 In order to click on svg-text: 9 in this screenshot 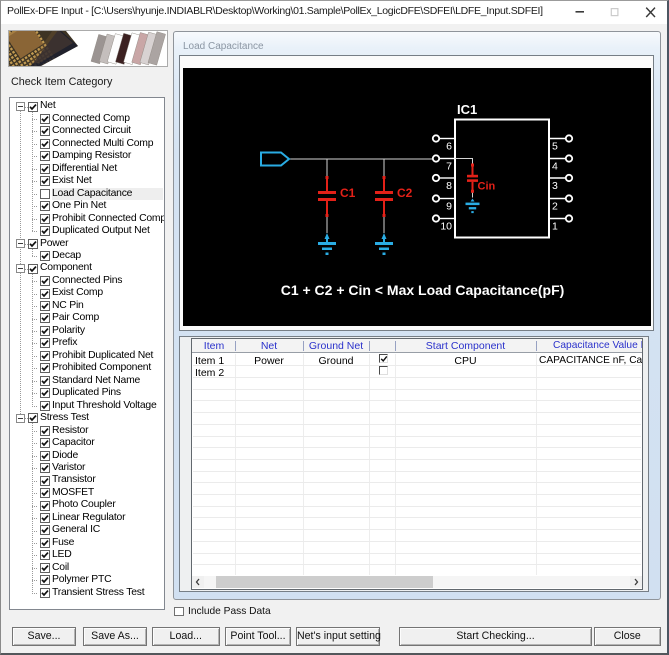, I will do `click(449, 207)`.